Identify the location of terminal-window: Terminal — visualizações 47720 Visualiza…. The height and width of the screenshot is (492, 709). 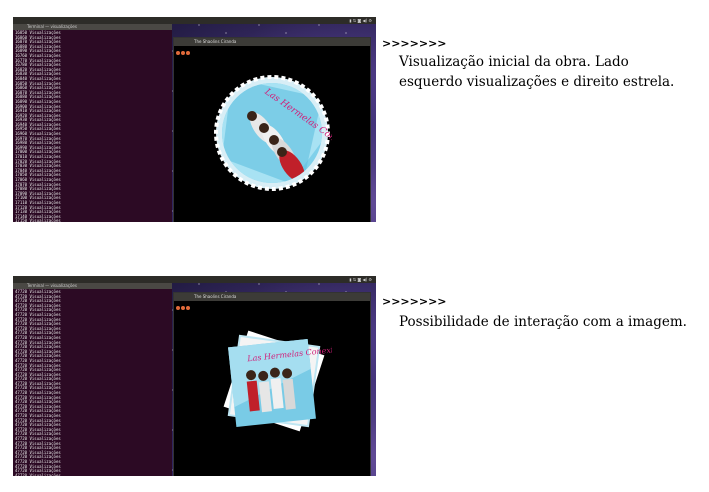
(92, 379).